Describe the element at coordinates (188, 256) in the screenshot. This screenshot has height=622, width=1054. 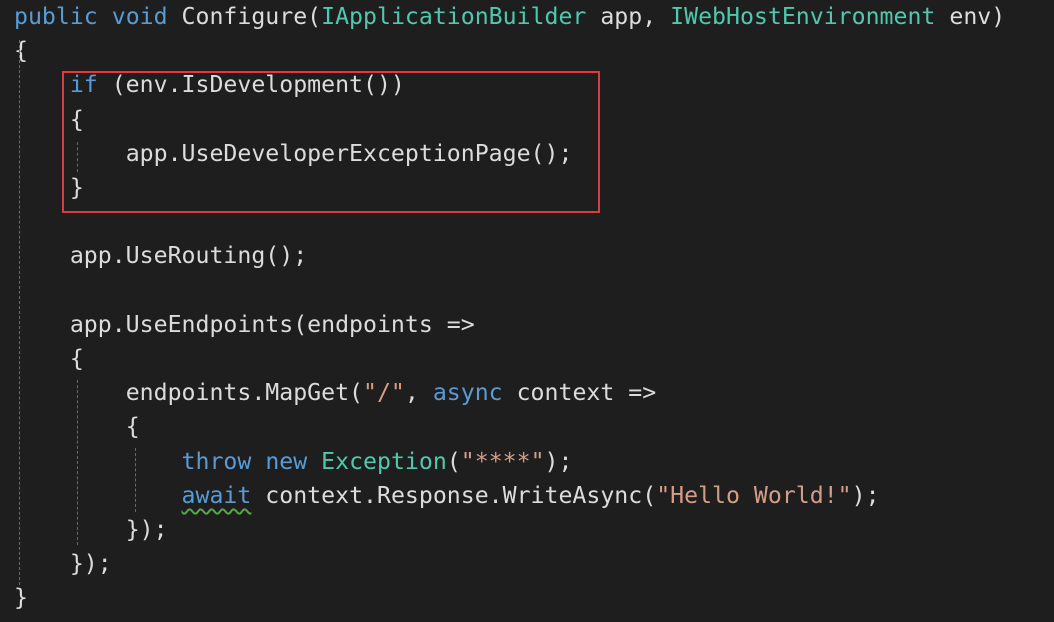
I see `code-token: app.UseRouting();` at that location.